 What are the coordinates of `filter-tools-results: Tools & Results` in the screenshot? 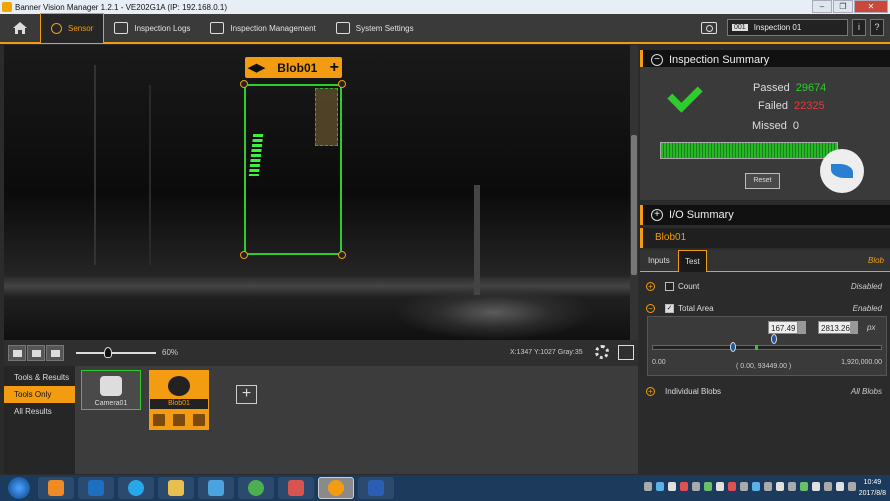 It's located at (39, 377).